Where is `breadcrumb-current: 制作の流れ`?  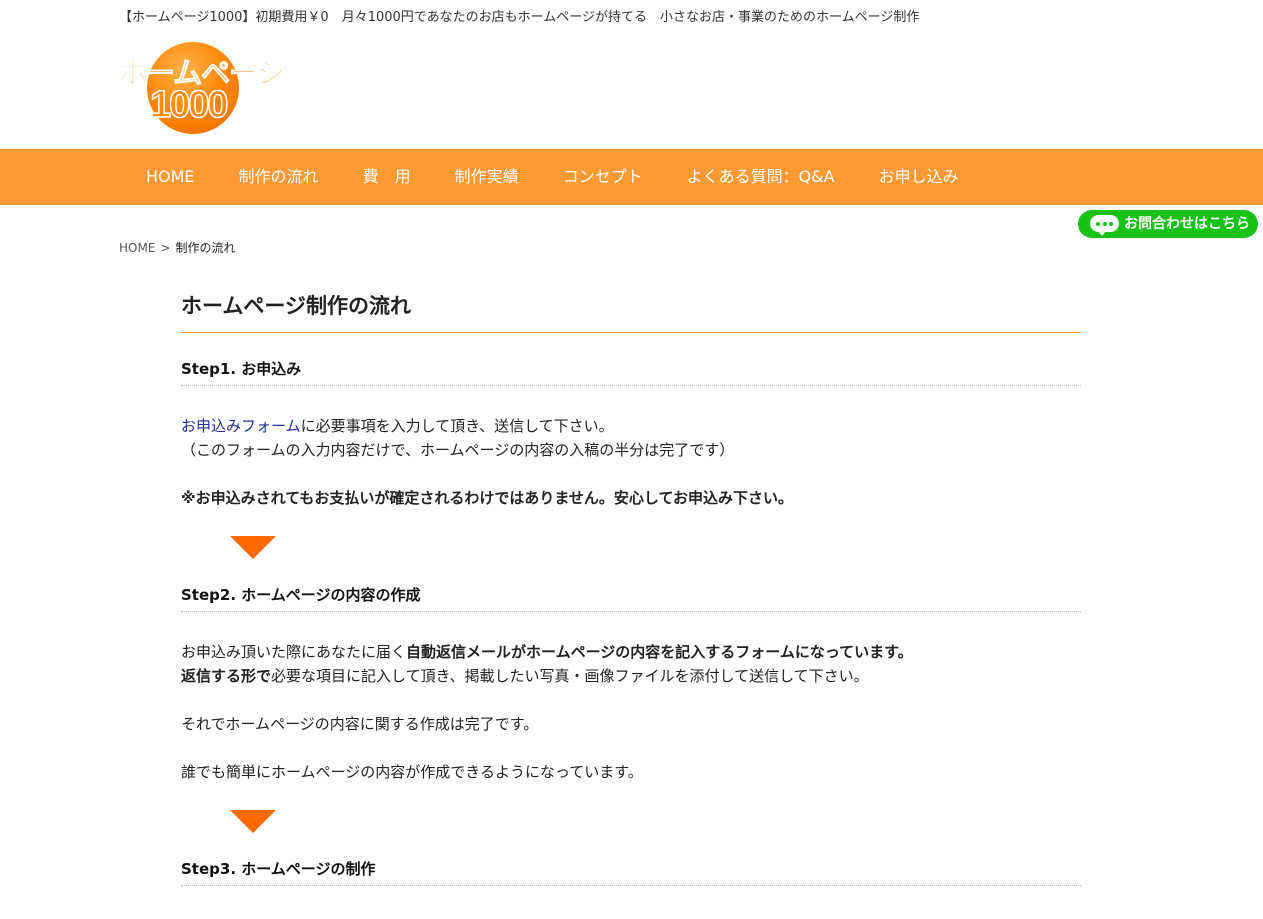 breadcrumb-current: 制作の流れ is located at coordinates (205, 248).